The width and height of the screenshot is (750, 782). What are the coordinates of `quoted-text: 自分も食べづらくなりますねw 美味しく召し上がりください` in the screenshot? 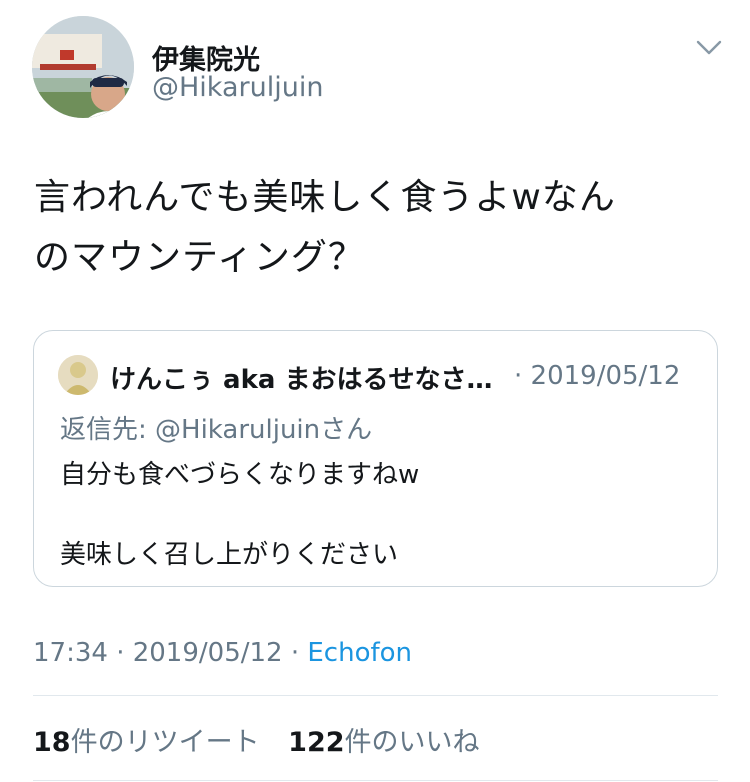 It's located at (375, 515).